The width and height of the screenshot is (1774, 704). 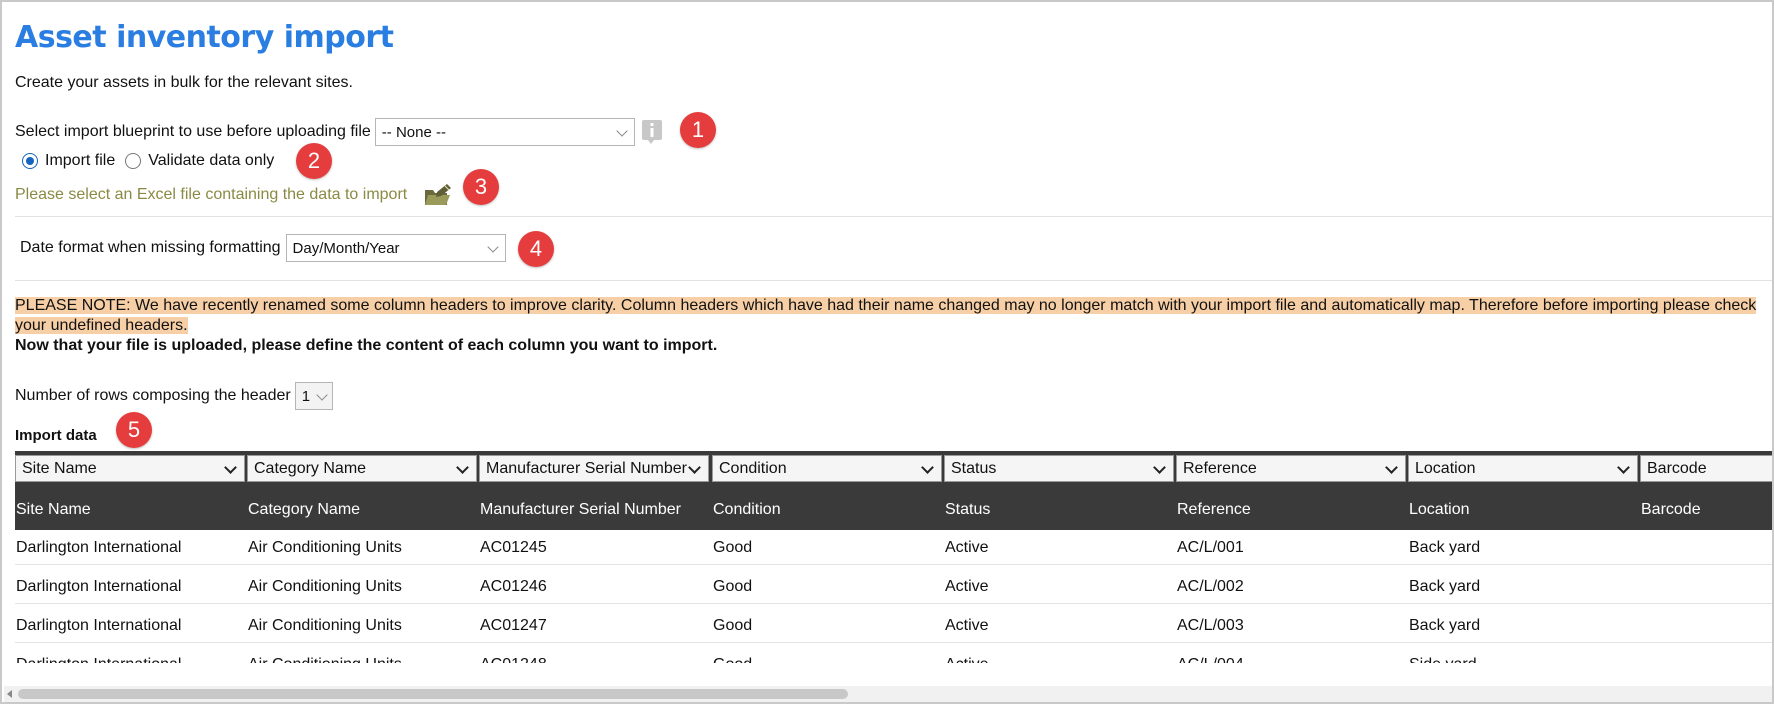 I want to click on callout-badge-2: 2, so click(x=314, y=161).